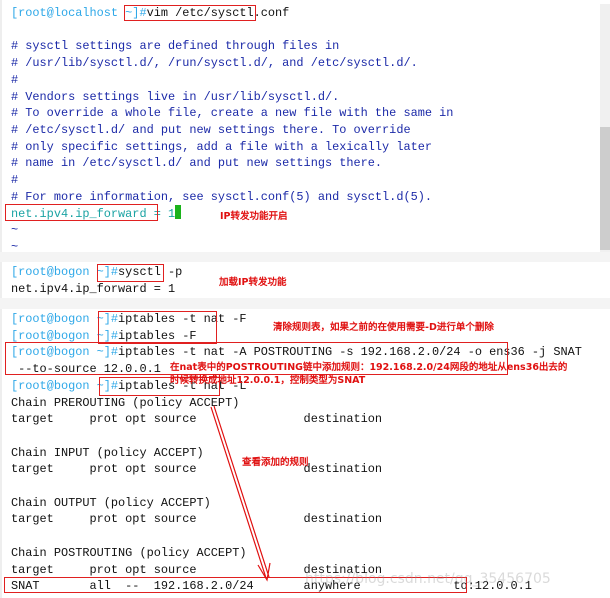 The image size is (610, 598). I want to click on arrow-icon, so click(240, 493).